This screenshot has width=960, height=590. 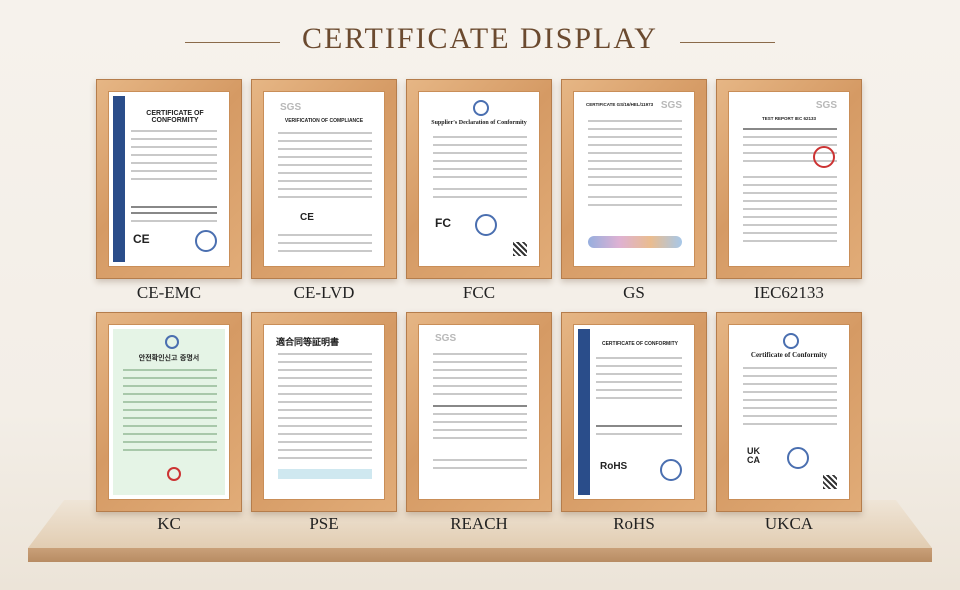 I want to click on certificate-label-ce-emc: CE-EMC, so click(x=169, y=292).